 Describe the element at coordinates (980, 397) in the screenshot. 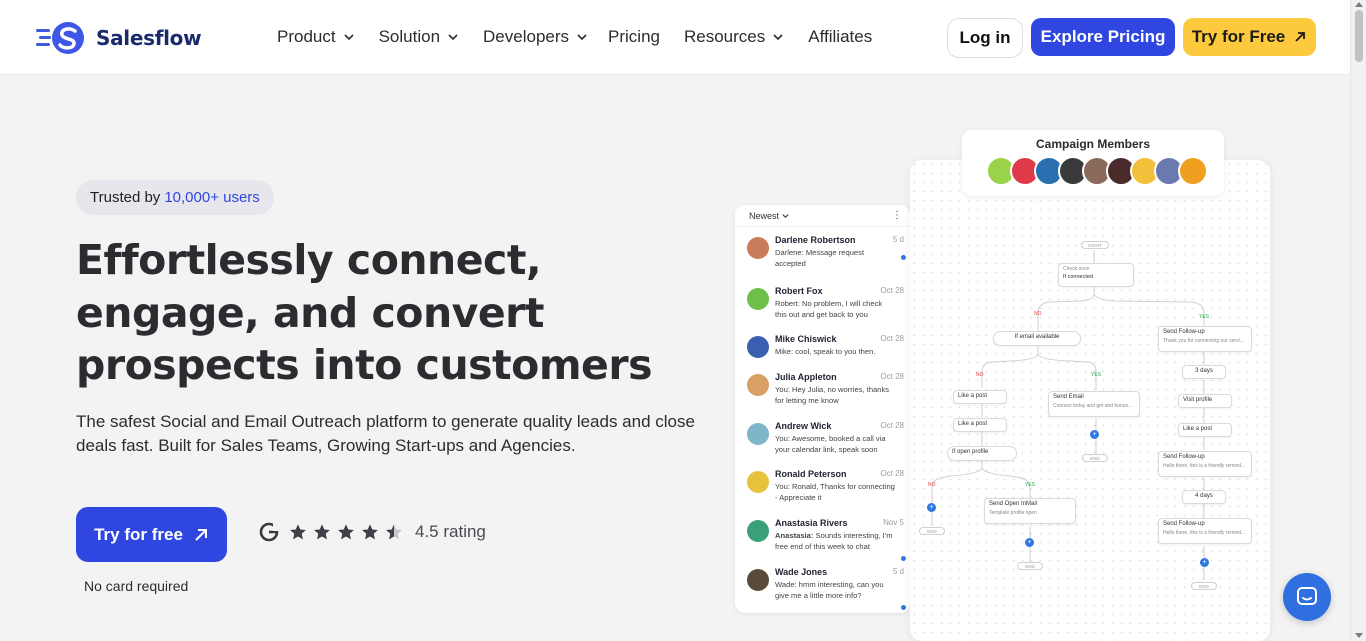

I see `flow-node-like-post-1: Like a post` at that location.